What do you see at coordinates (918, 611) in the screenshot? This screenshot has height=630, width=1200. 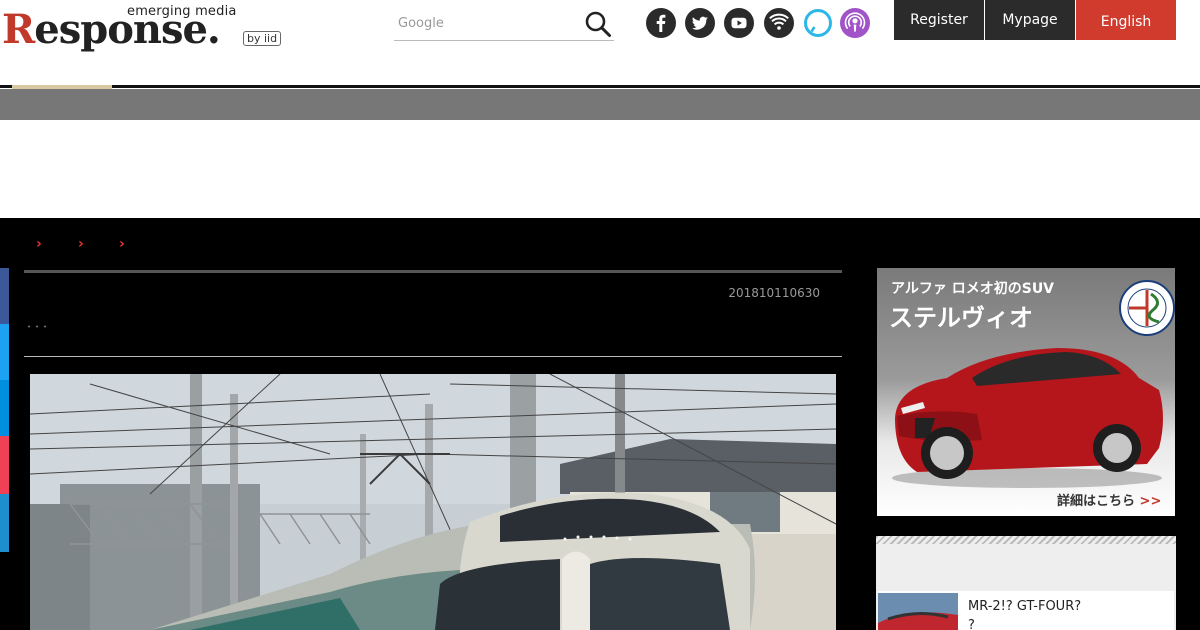 I see `ranking-item-thumbnail` at bounding box center [918, 611].